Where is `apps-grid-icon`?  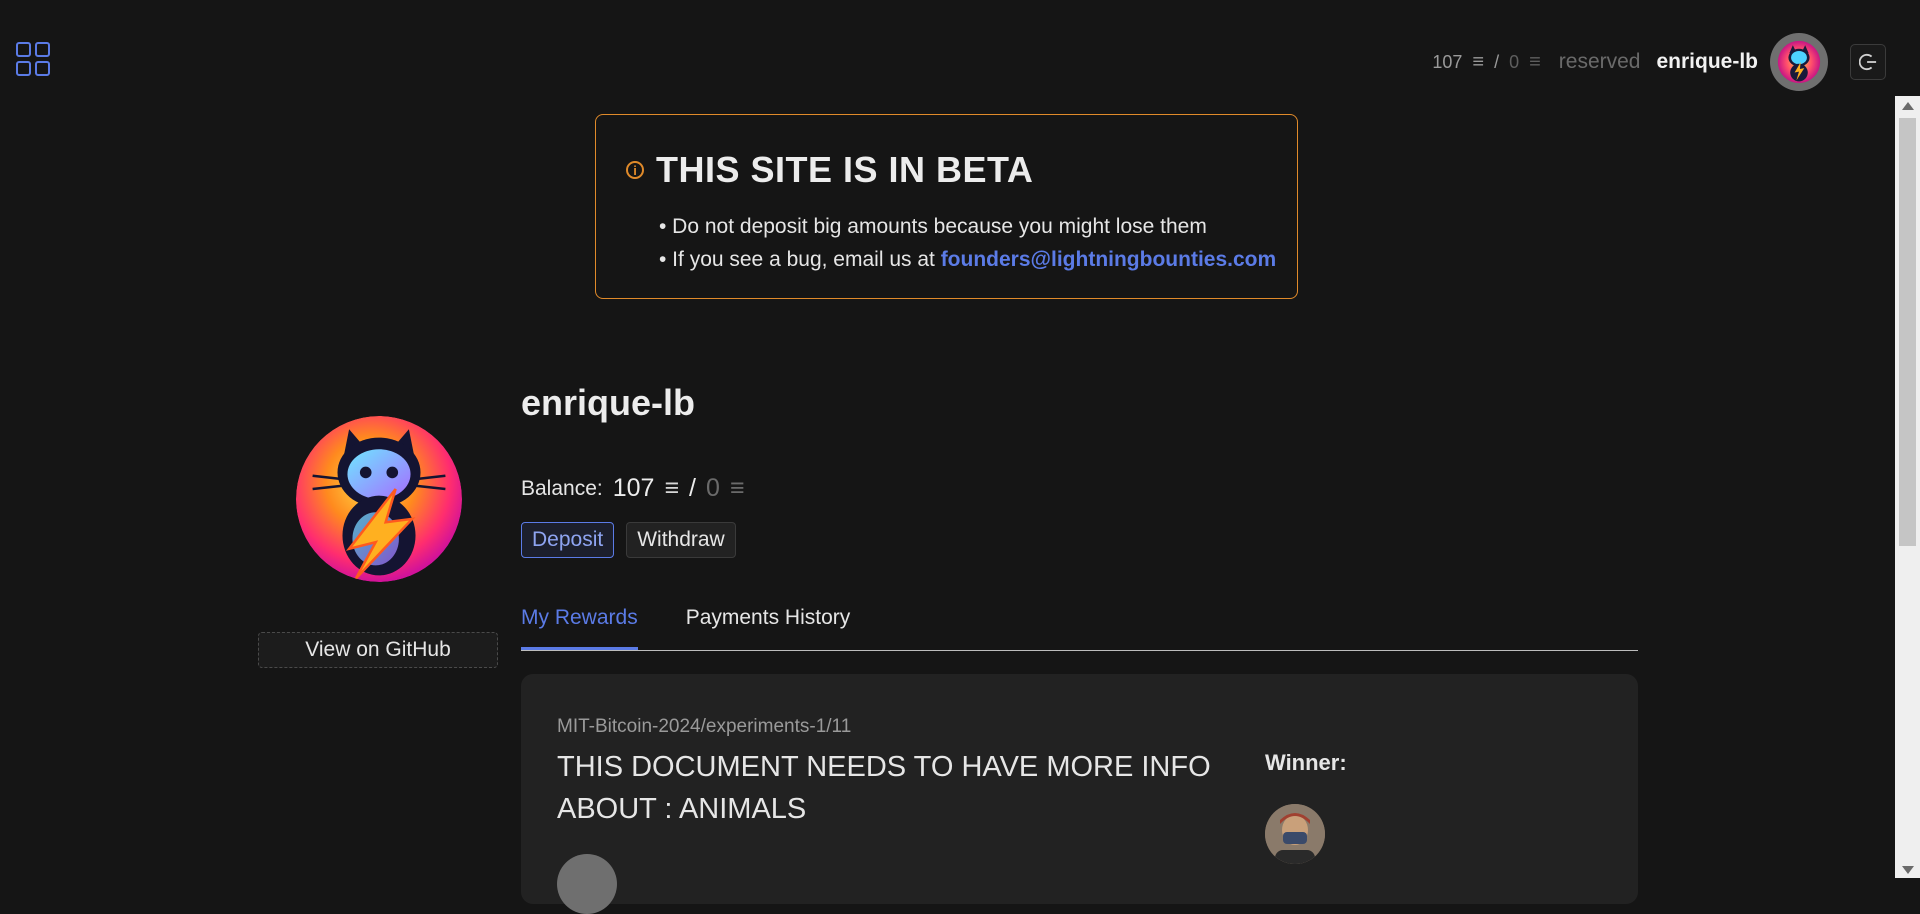
apps-grid-icon is located at coordinates (33, 59).